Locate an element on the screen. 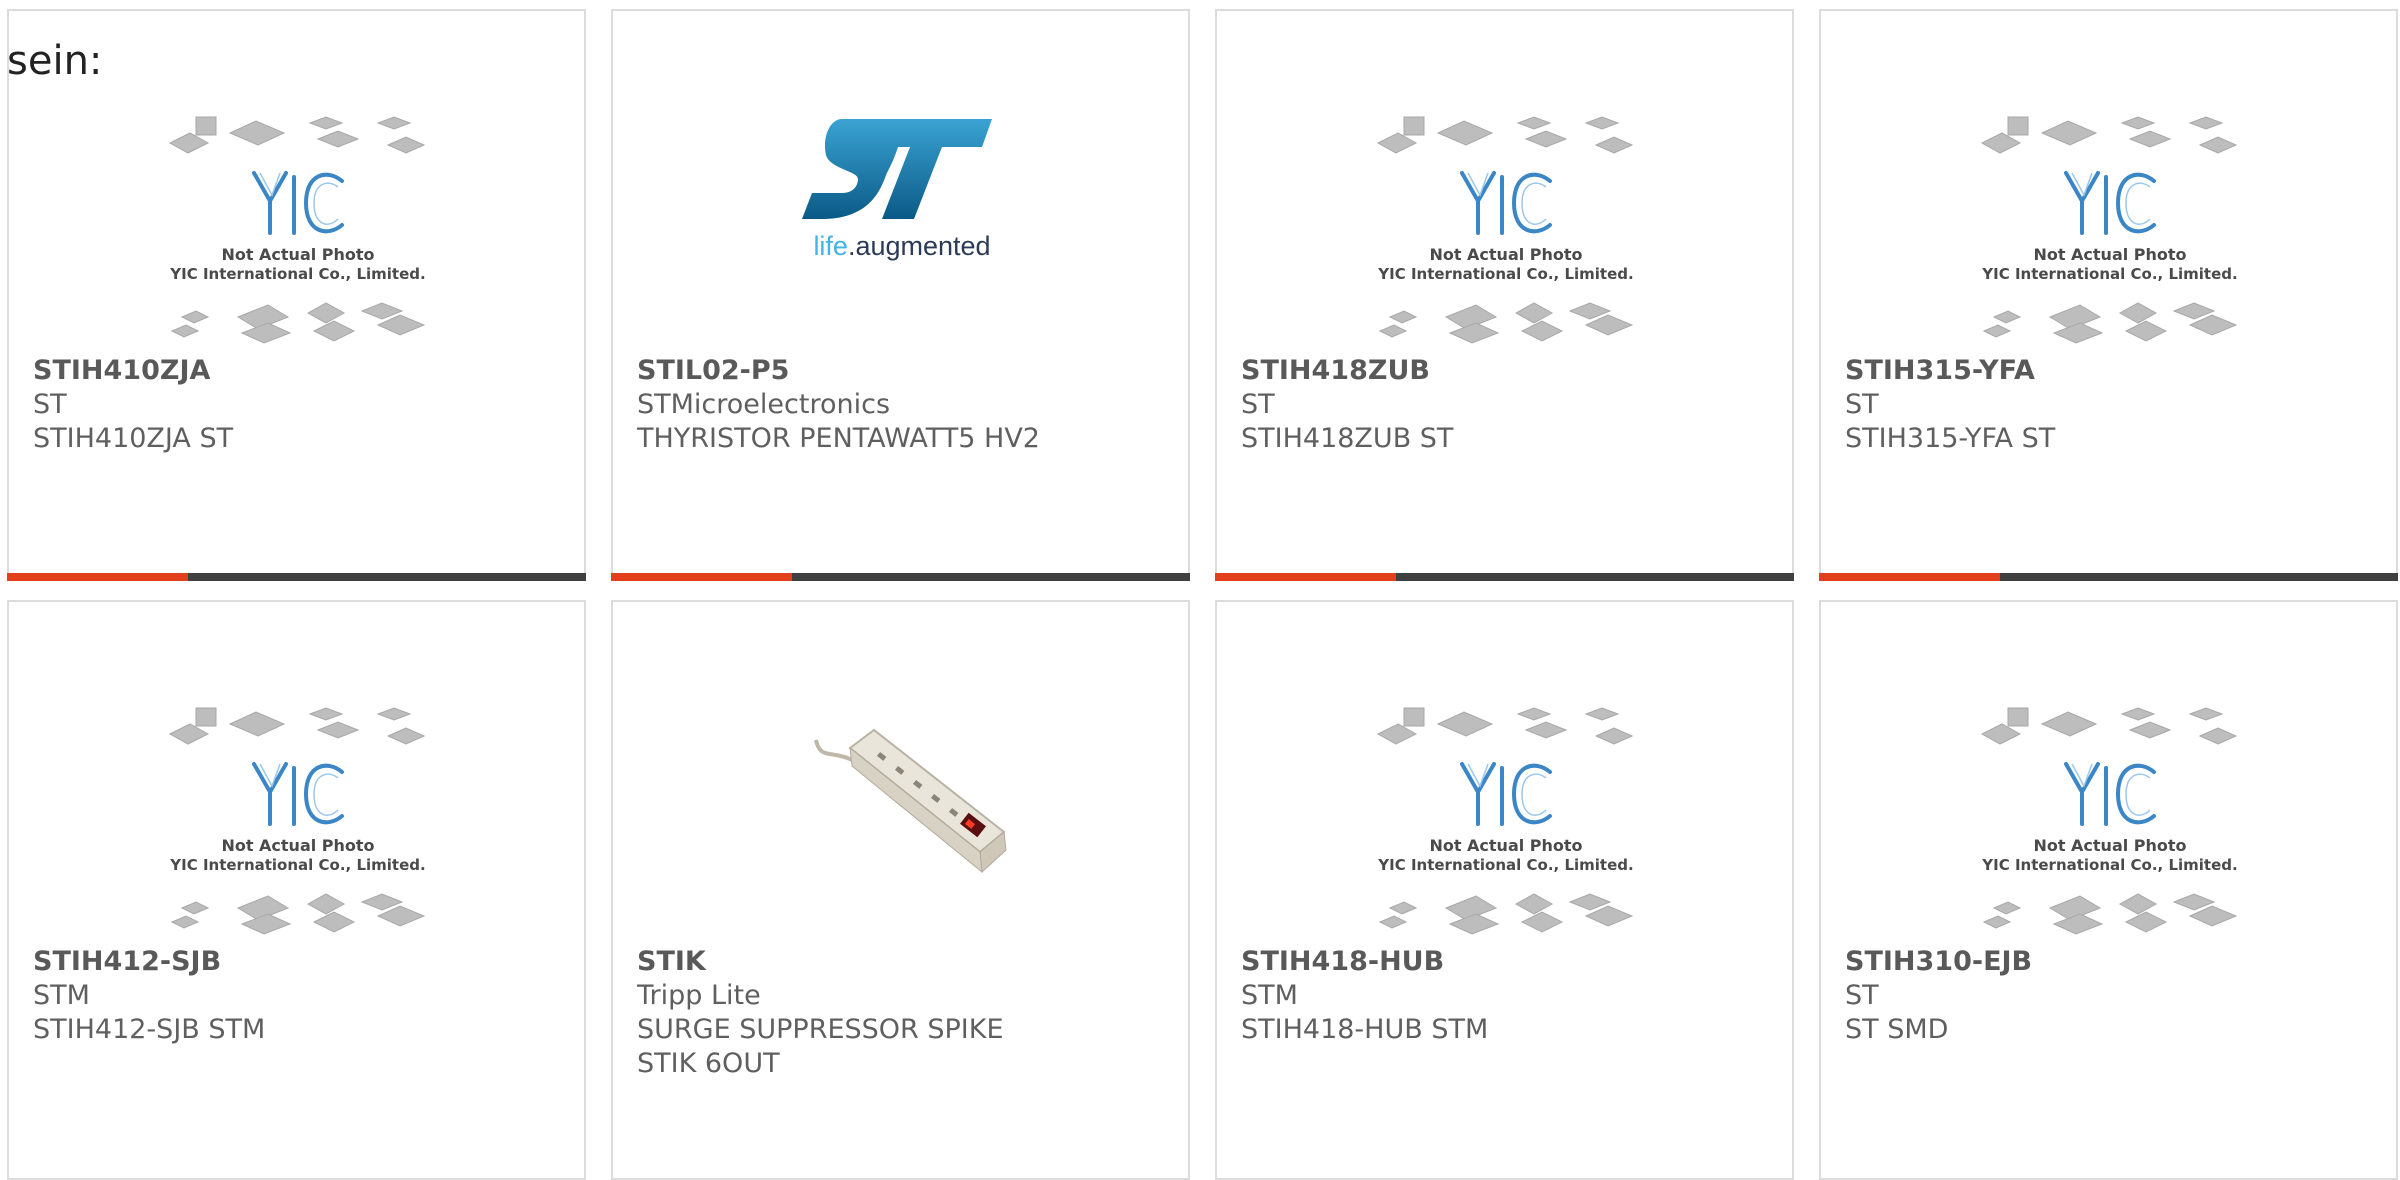 The width and height of the screenshot is (2400, 1180). product-manufacturer: STMicroelectronics is located at coordinates (764, 404).